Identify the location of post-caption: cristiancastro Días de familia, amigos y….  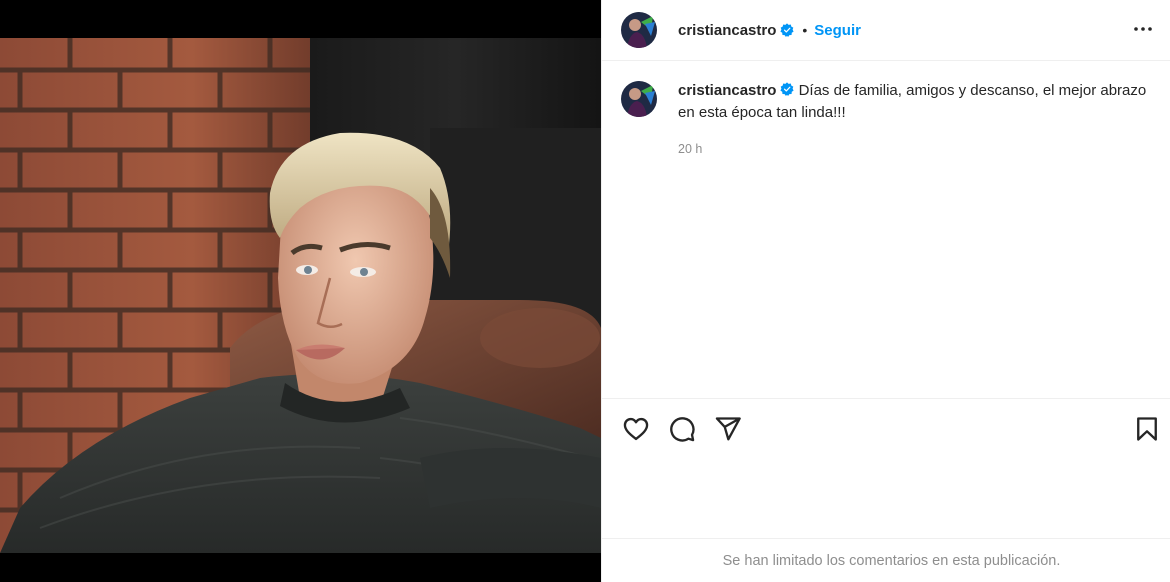
(886, 120).